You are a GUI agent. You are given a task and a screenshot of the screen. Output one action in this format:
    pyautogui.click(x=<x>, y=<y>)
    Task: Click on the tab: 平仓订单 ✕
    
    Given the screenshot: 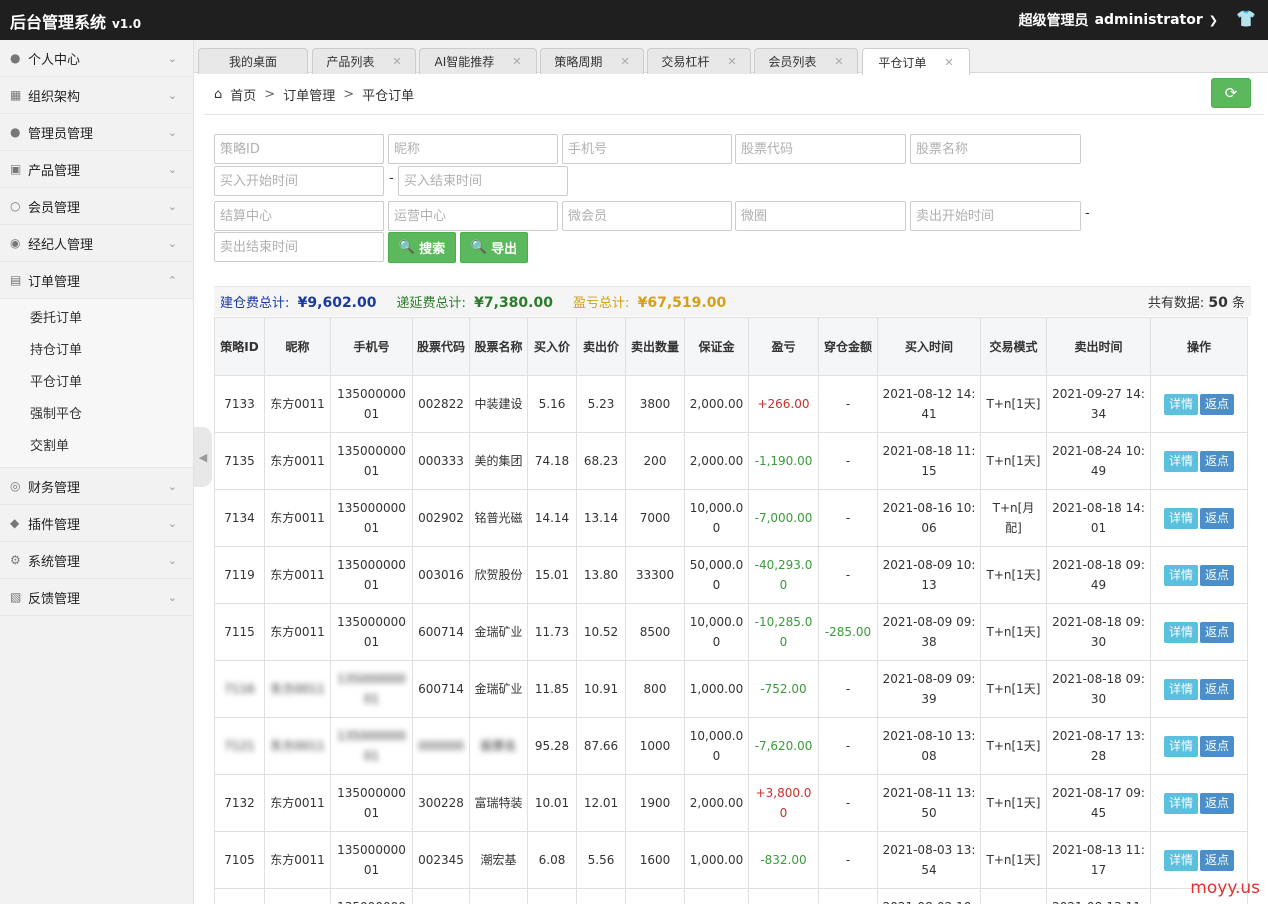 What is the action you would take?
    pyautogui.click(x=916, y=61)
    